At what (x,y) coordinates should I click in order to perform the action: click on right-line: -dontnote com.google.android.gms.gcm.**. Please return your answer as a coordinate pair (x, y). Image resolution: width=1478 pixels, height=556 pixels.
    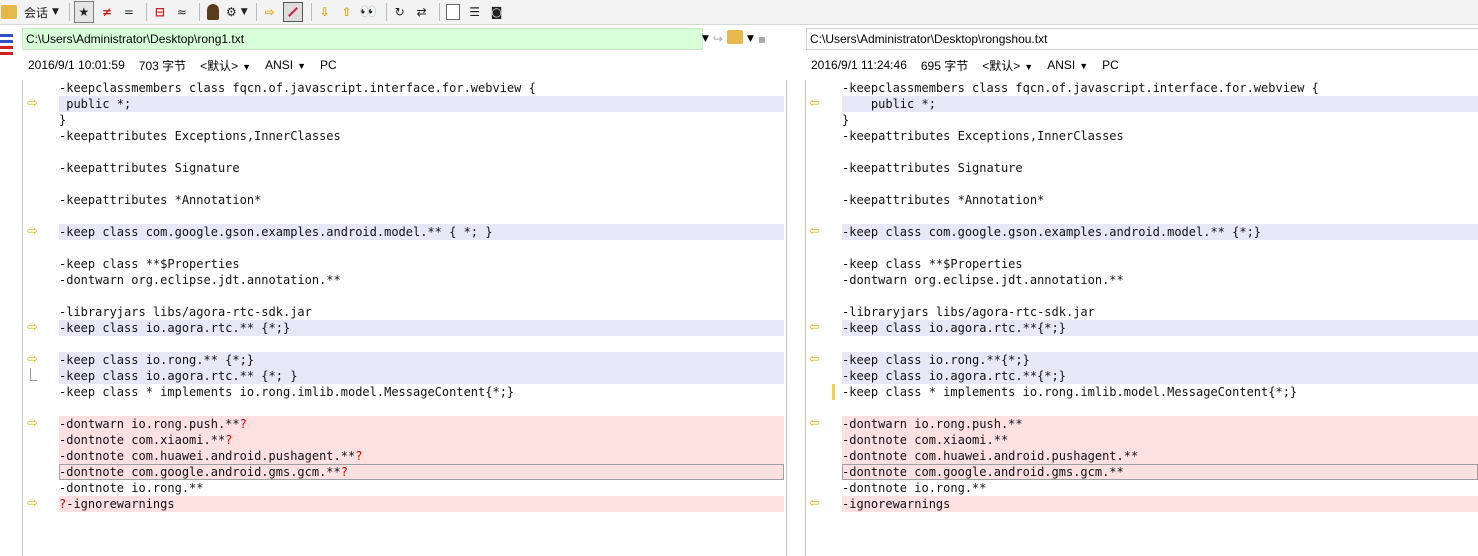
    Looking at the image, I should click on (1160, 472).